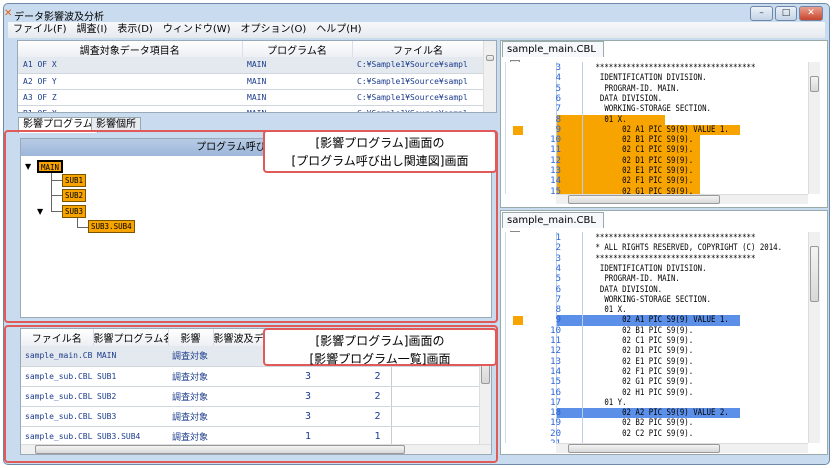 This screenshot has width=833, height=468. What do you see at coordinates (338, 30) in the screenshot?
I see `menu-help: ヘルプ(H)` at bounding box center [338, 30].